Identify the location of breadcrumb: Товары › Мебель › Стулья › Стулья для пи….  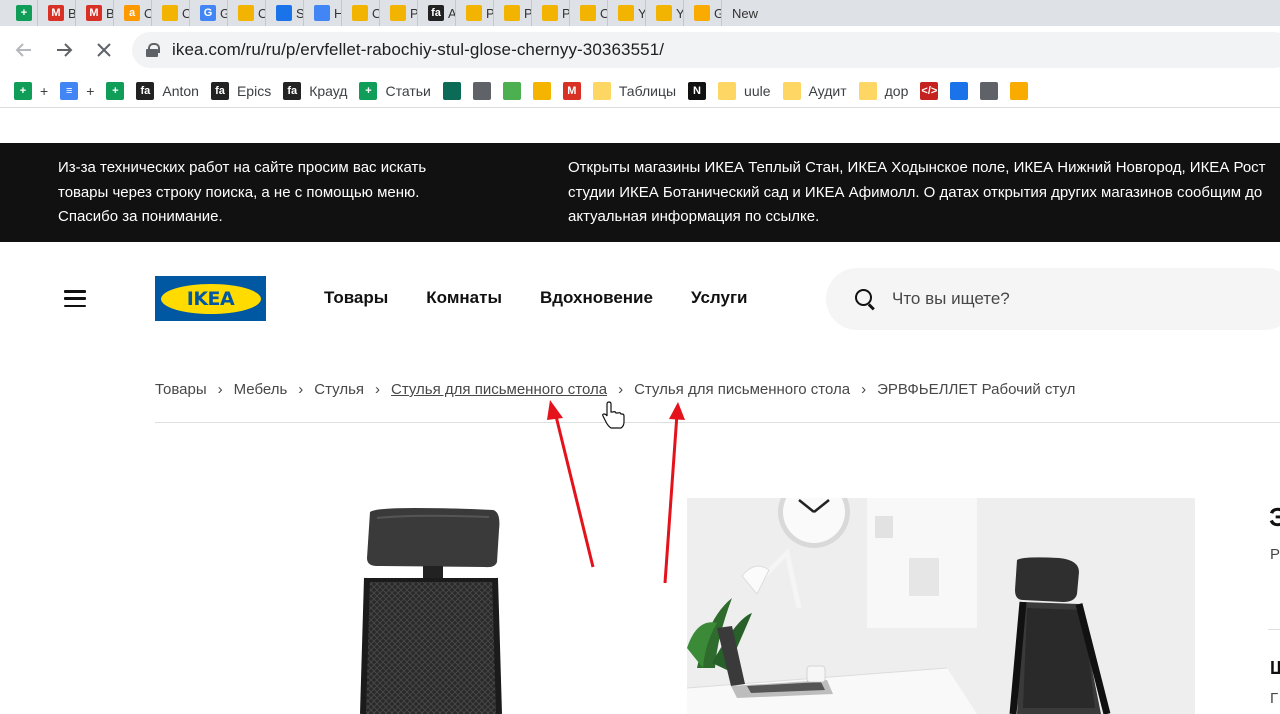
(615, 389).